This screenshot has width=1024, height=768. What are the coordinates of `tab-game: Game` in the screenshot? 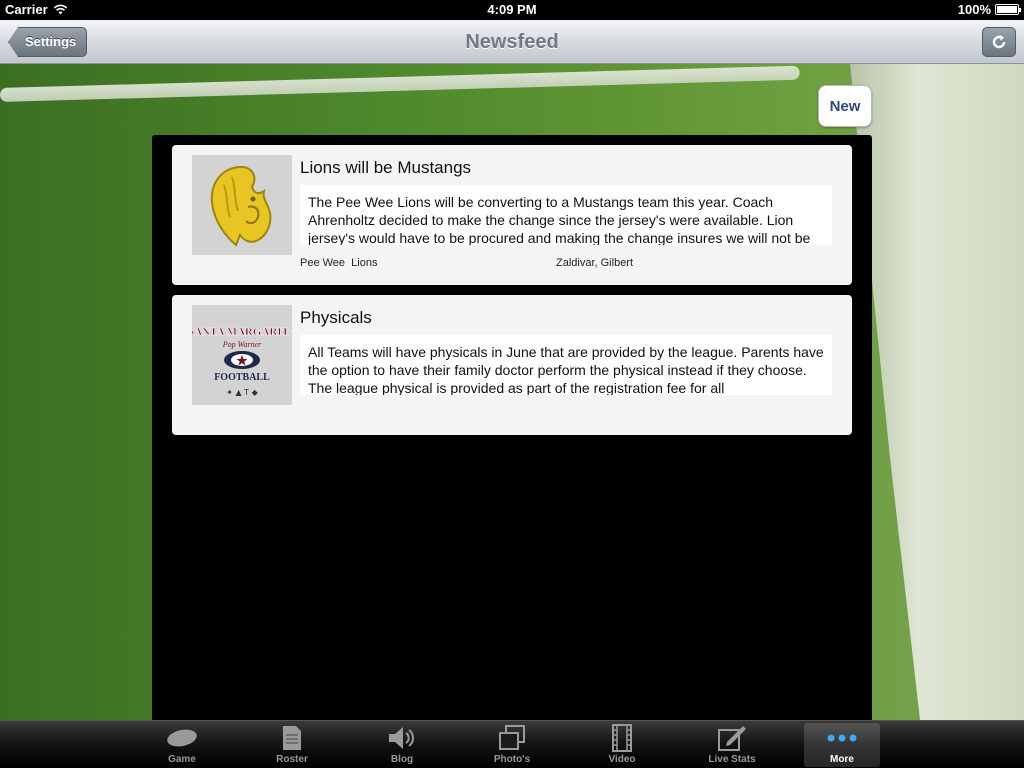 It's located at (182, 745).